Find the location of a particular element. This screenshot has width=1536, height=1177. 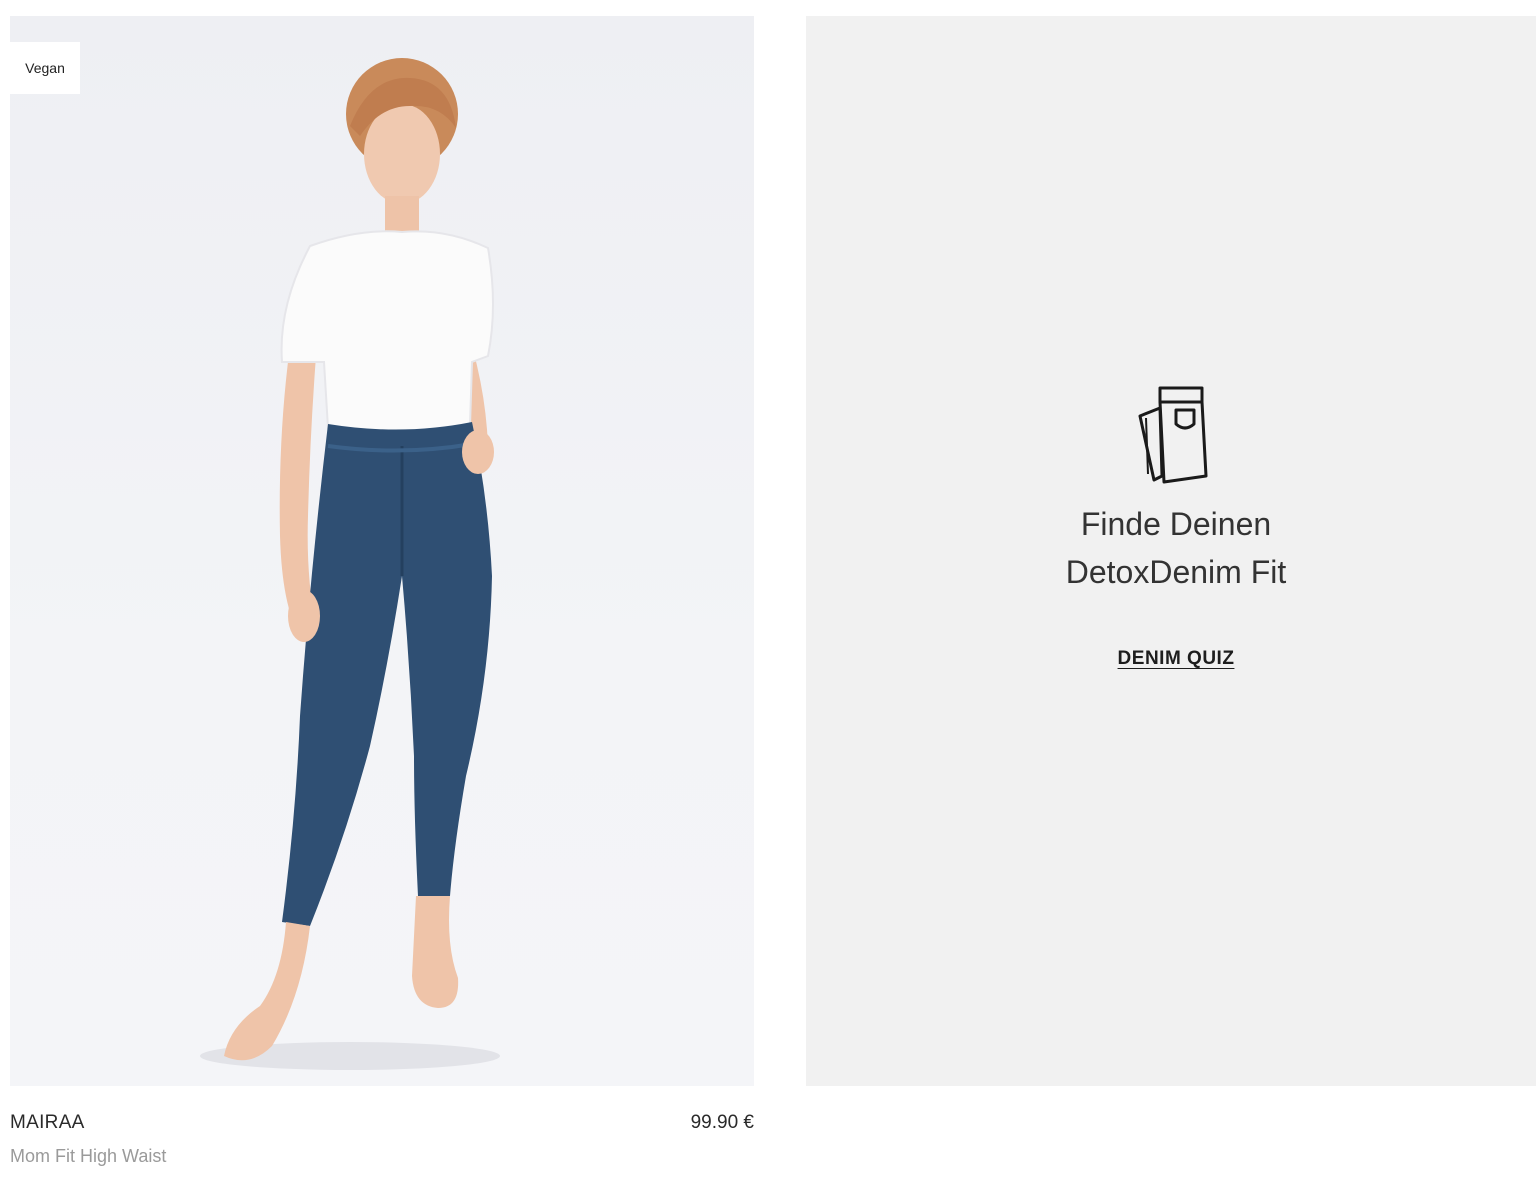

quiz-heading: Finde Deinen DetoxDenim Fit is located at coordinates (1171, 548).